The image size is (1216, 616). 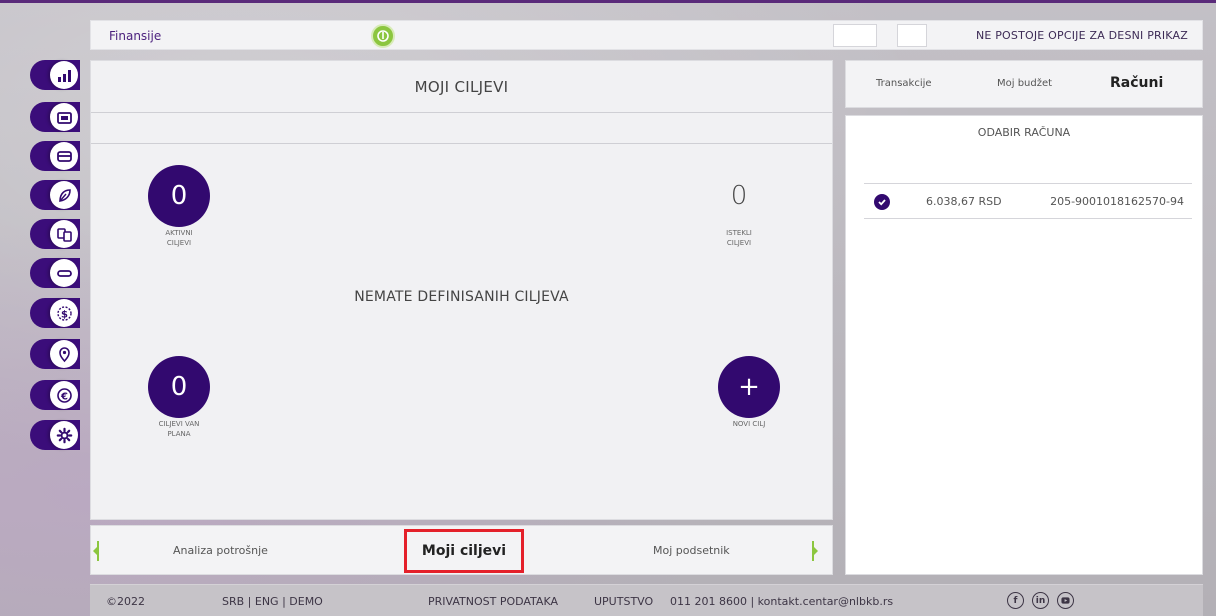 I want to click on tab-spending-analysis: Analiza potrošnje, so click(x=220, y=550).